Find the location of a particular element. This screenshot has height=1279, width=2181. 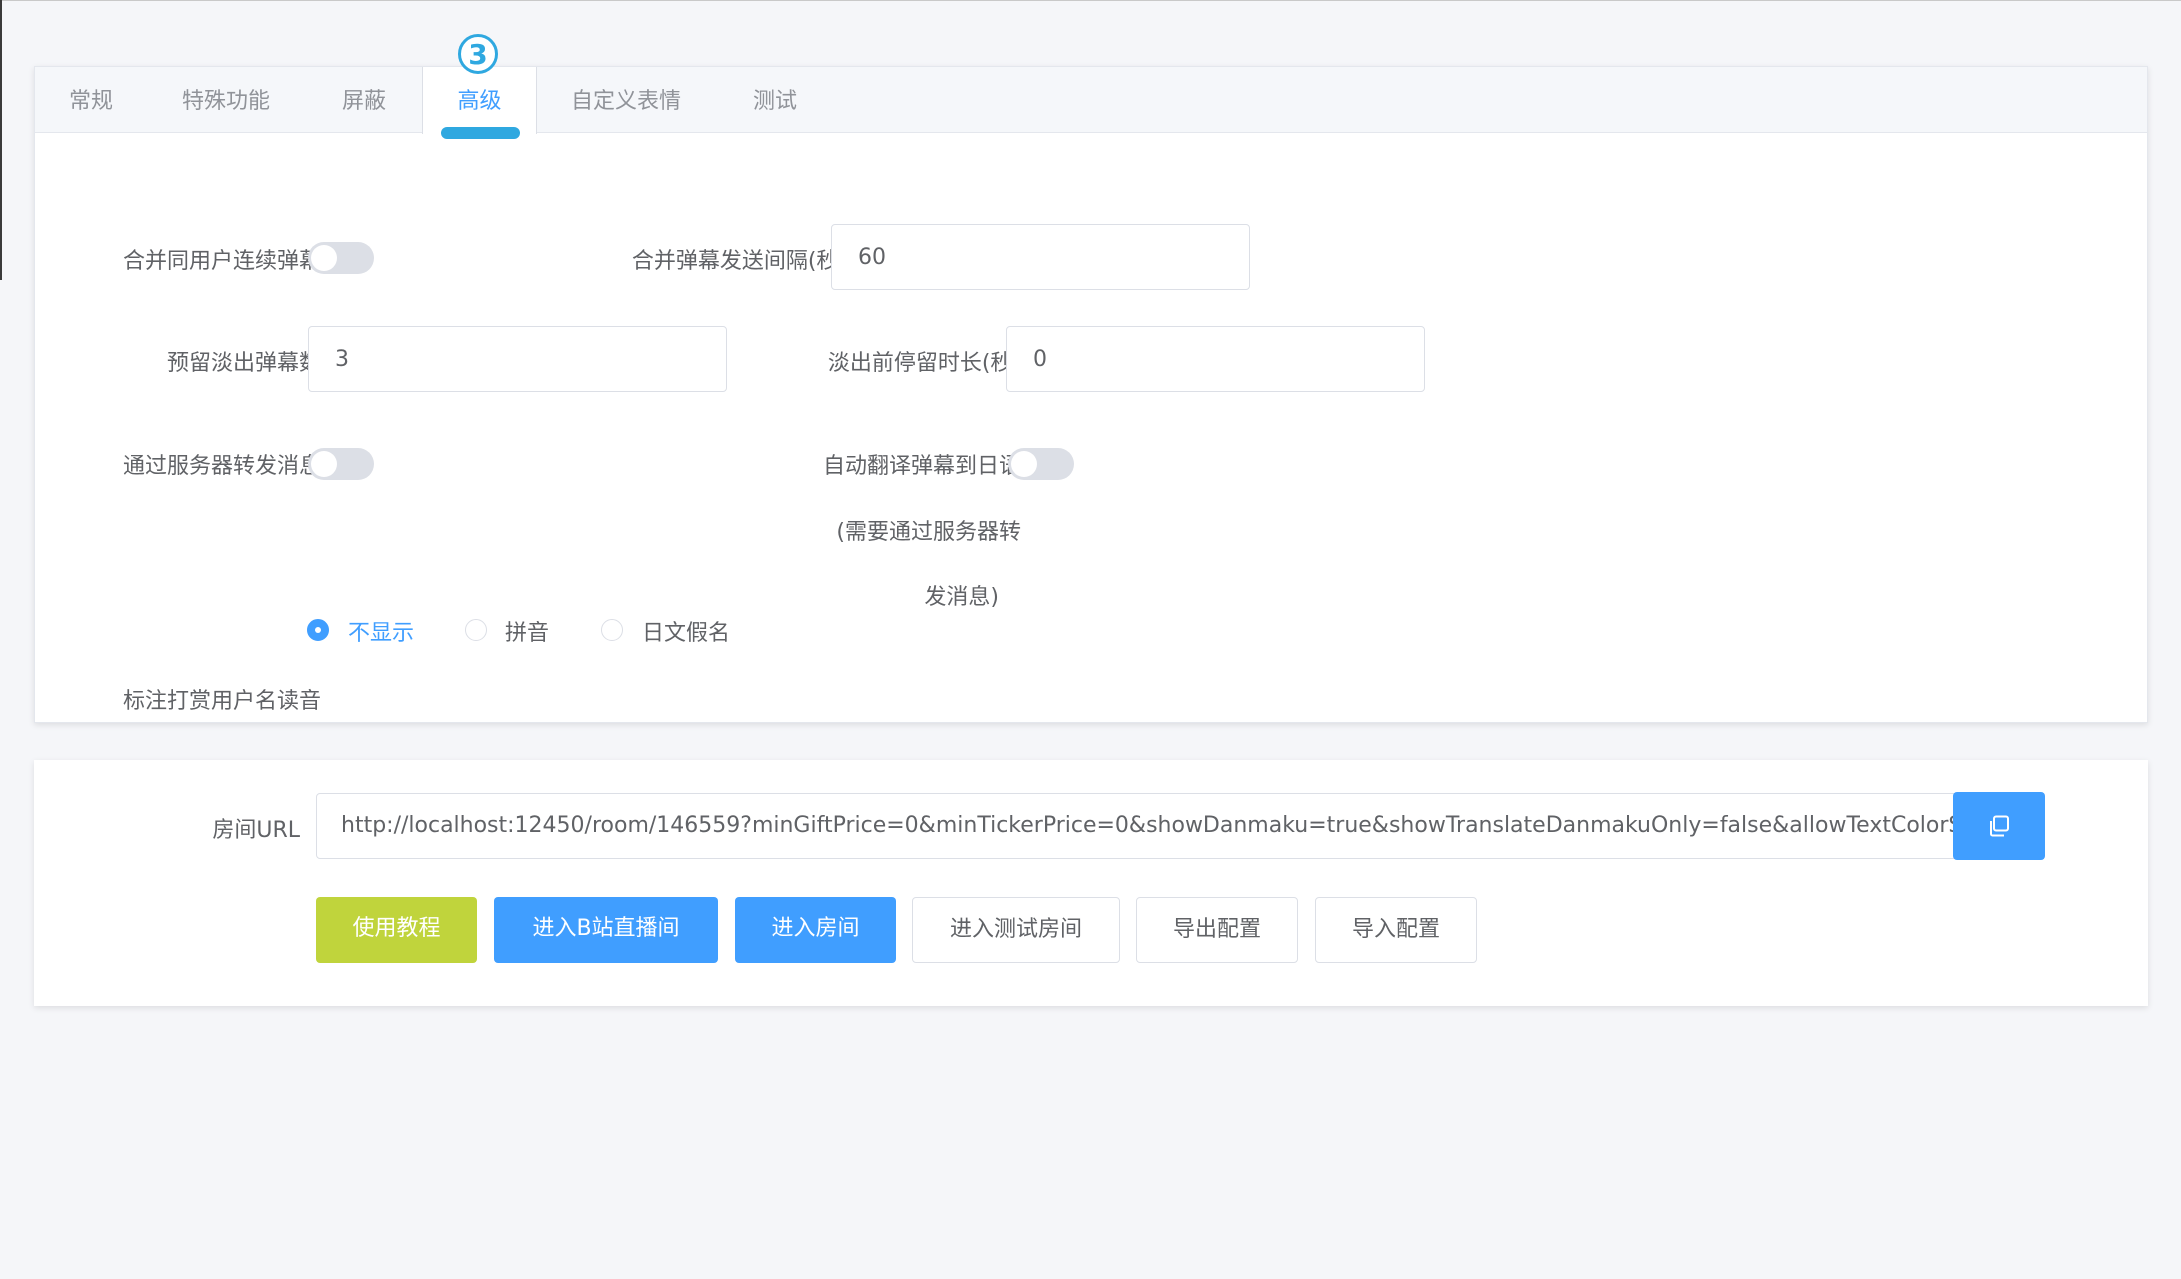

merge-danmaku-label: 合并同用户连续弹幕 is located at coordinates (221, 261).